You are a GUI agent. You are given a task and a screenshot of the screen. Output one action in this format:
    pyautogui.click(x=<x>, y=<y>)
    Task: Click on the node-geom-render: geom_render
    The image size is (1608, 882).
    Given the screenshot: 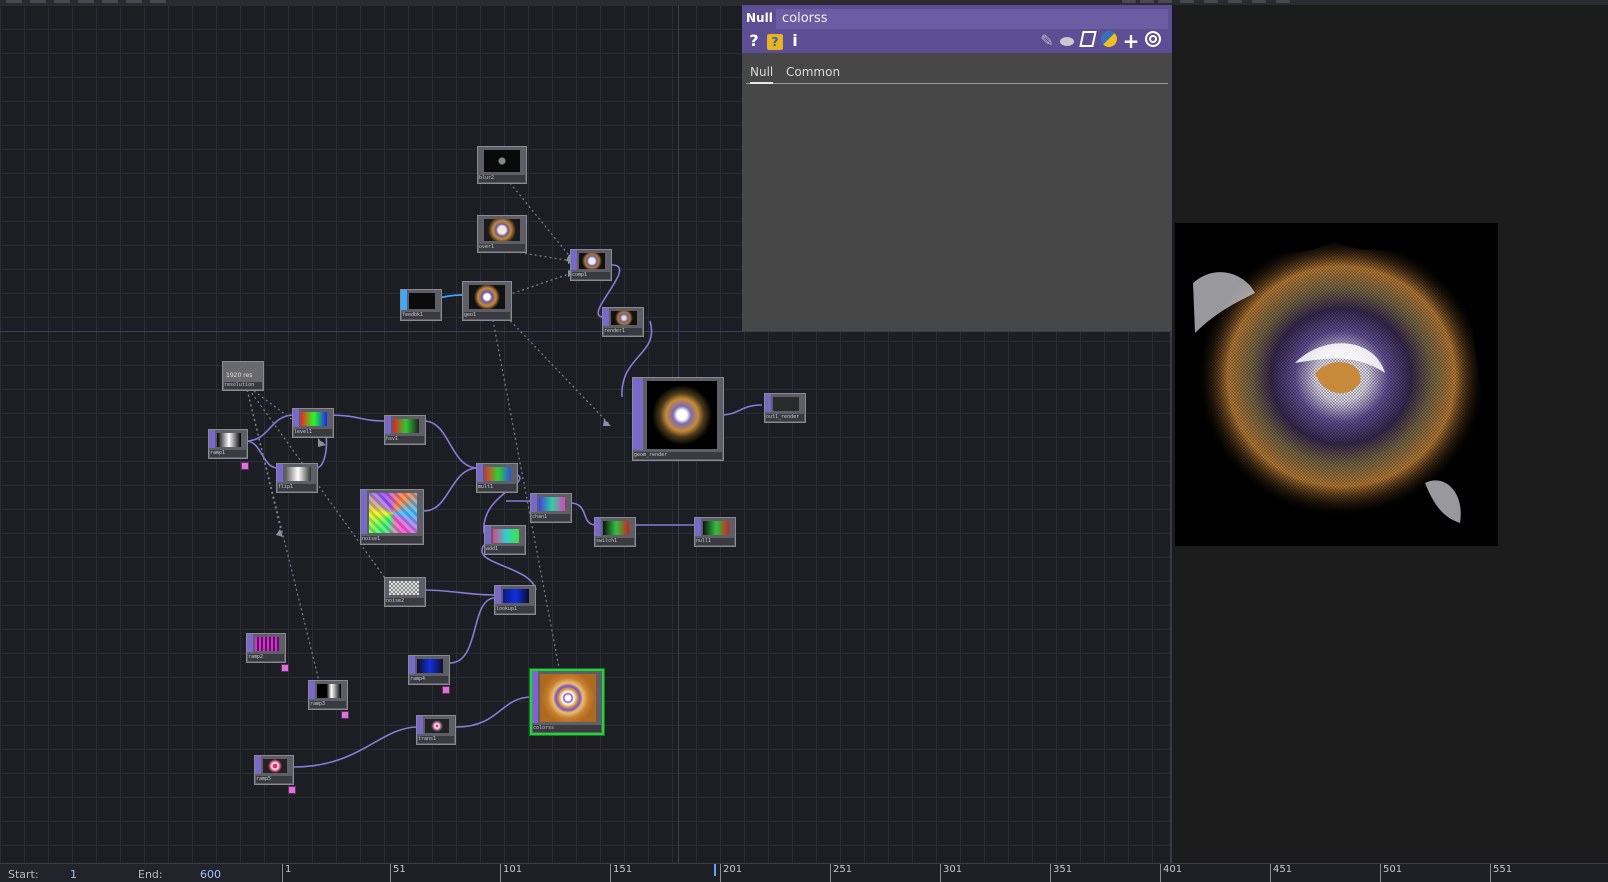 What is the action you would take?
    pyautogui.click(x=678, y=419)
    